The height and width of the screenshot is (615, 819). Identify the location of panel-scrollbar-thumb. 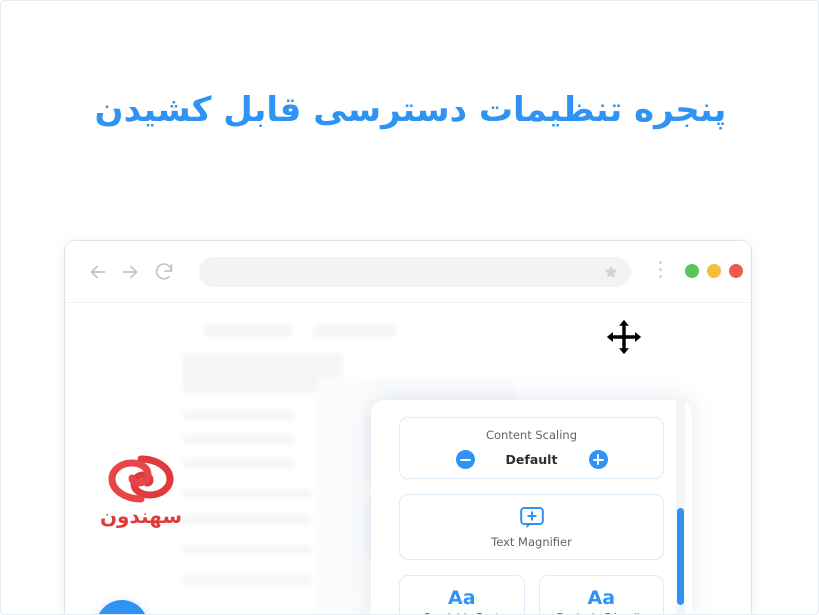
(680, 556).